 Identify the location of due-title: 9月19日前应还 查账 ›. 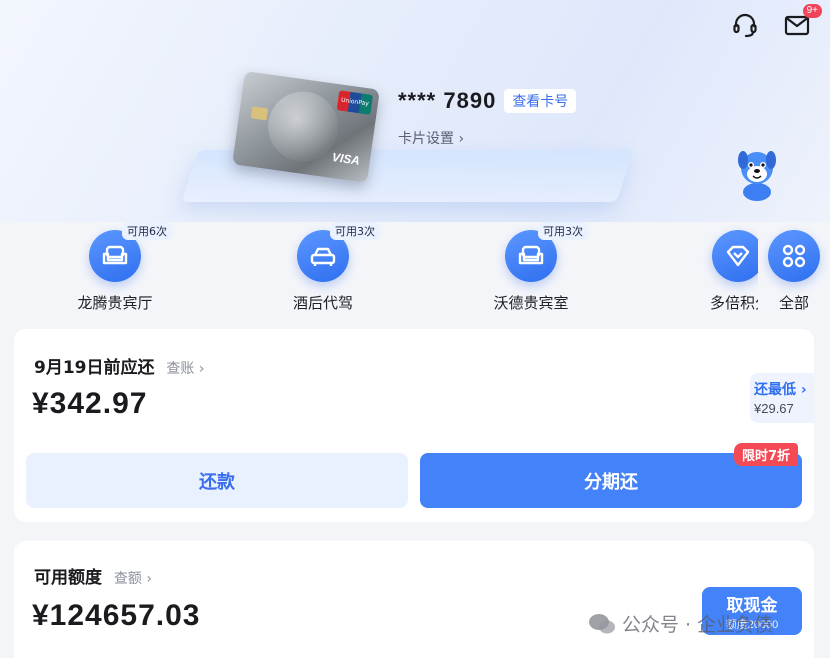
(119, 365).